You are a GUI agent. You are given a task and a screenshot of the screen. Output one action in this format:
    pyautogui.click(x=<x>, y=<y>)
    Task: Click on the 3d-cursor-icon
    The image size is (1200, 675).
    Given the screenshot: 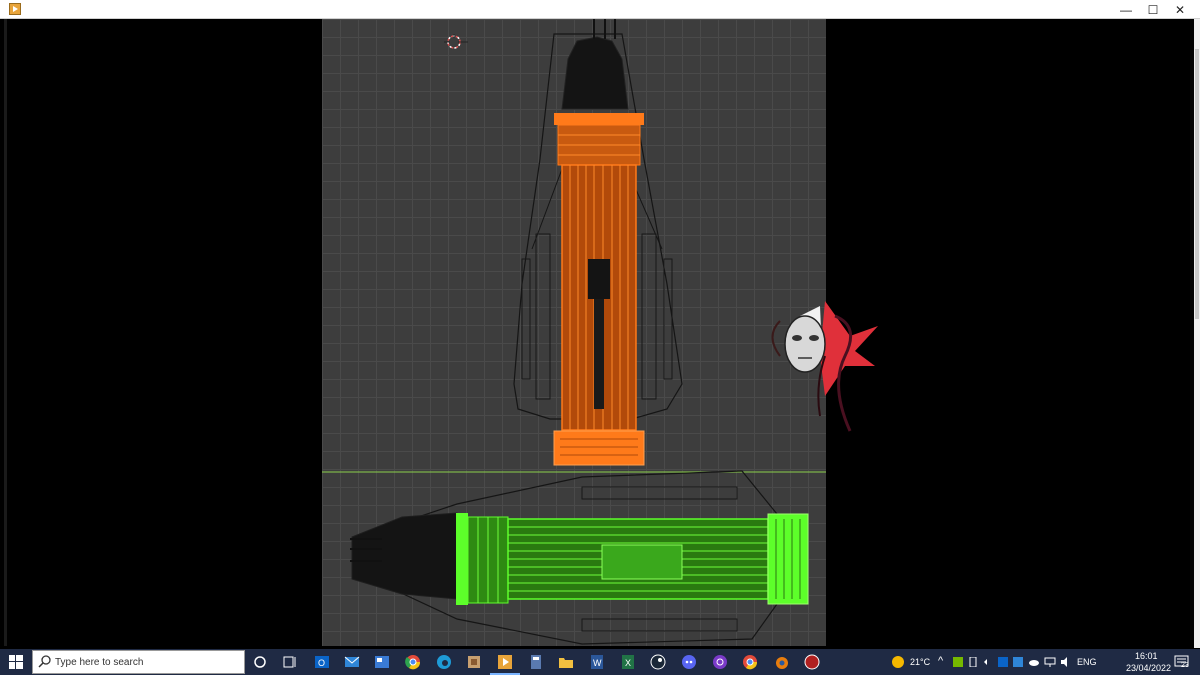 What is the action you would take?
    pyautogui.click(x=456, y=41)
    